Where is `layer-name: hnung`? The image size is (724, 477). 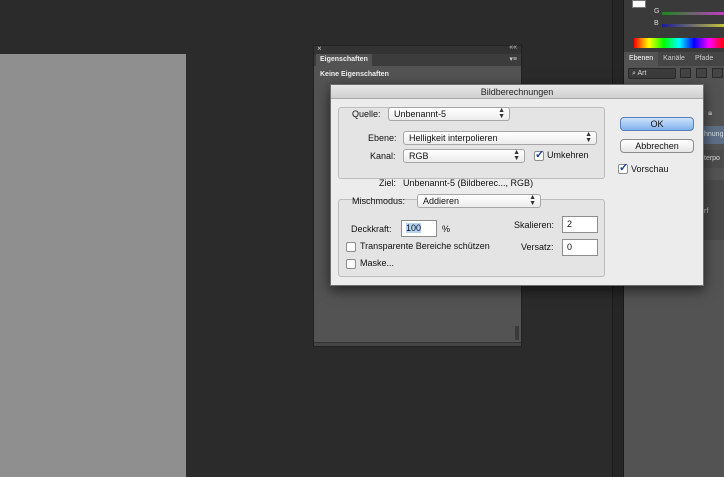
layer-name: hnung is located at coordinates (714, 134).